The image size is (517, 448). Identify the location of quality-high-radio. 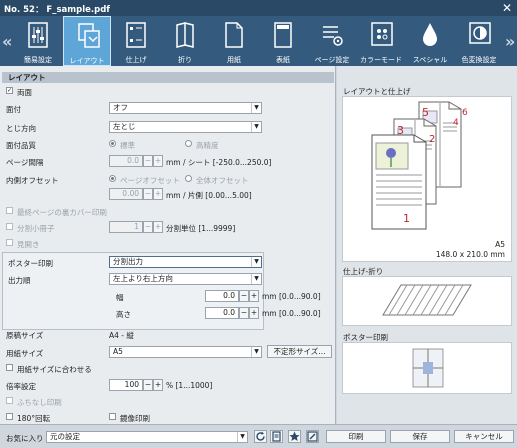
(188, 143).